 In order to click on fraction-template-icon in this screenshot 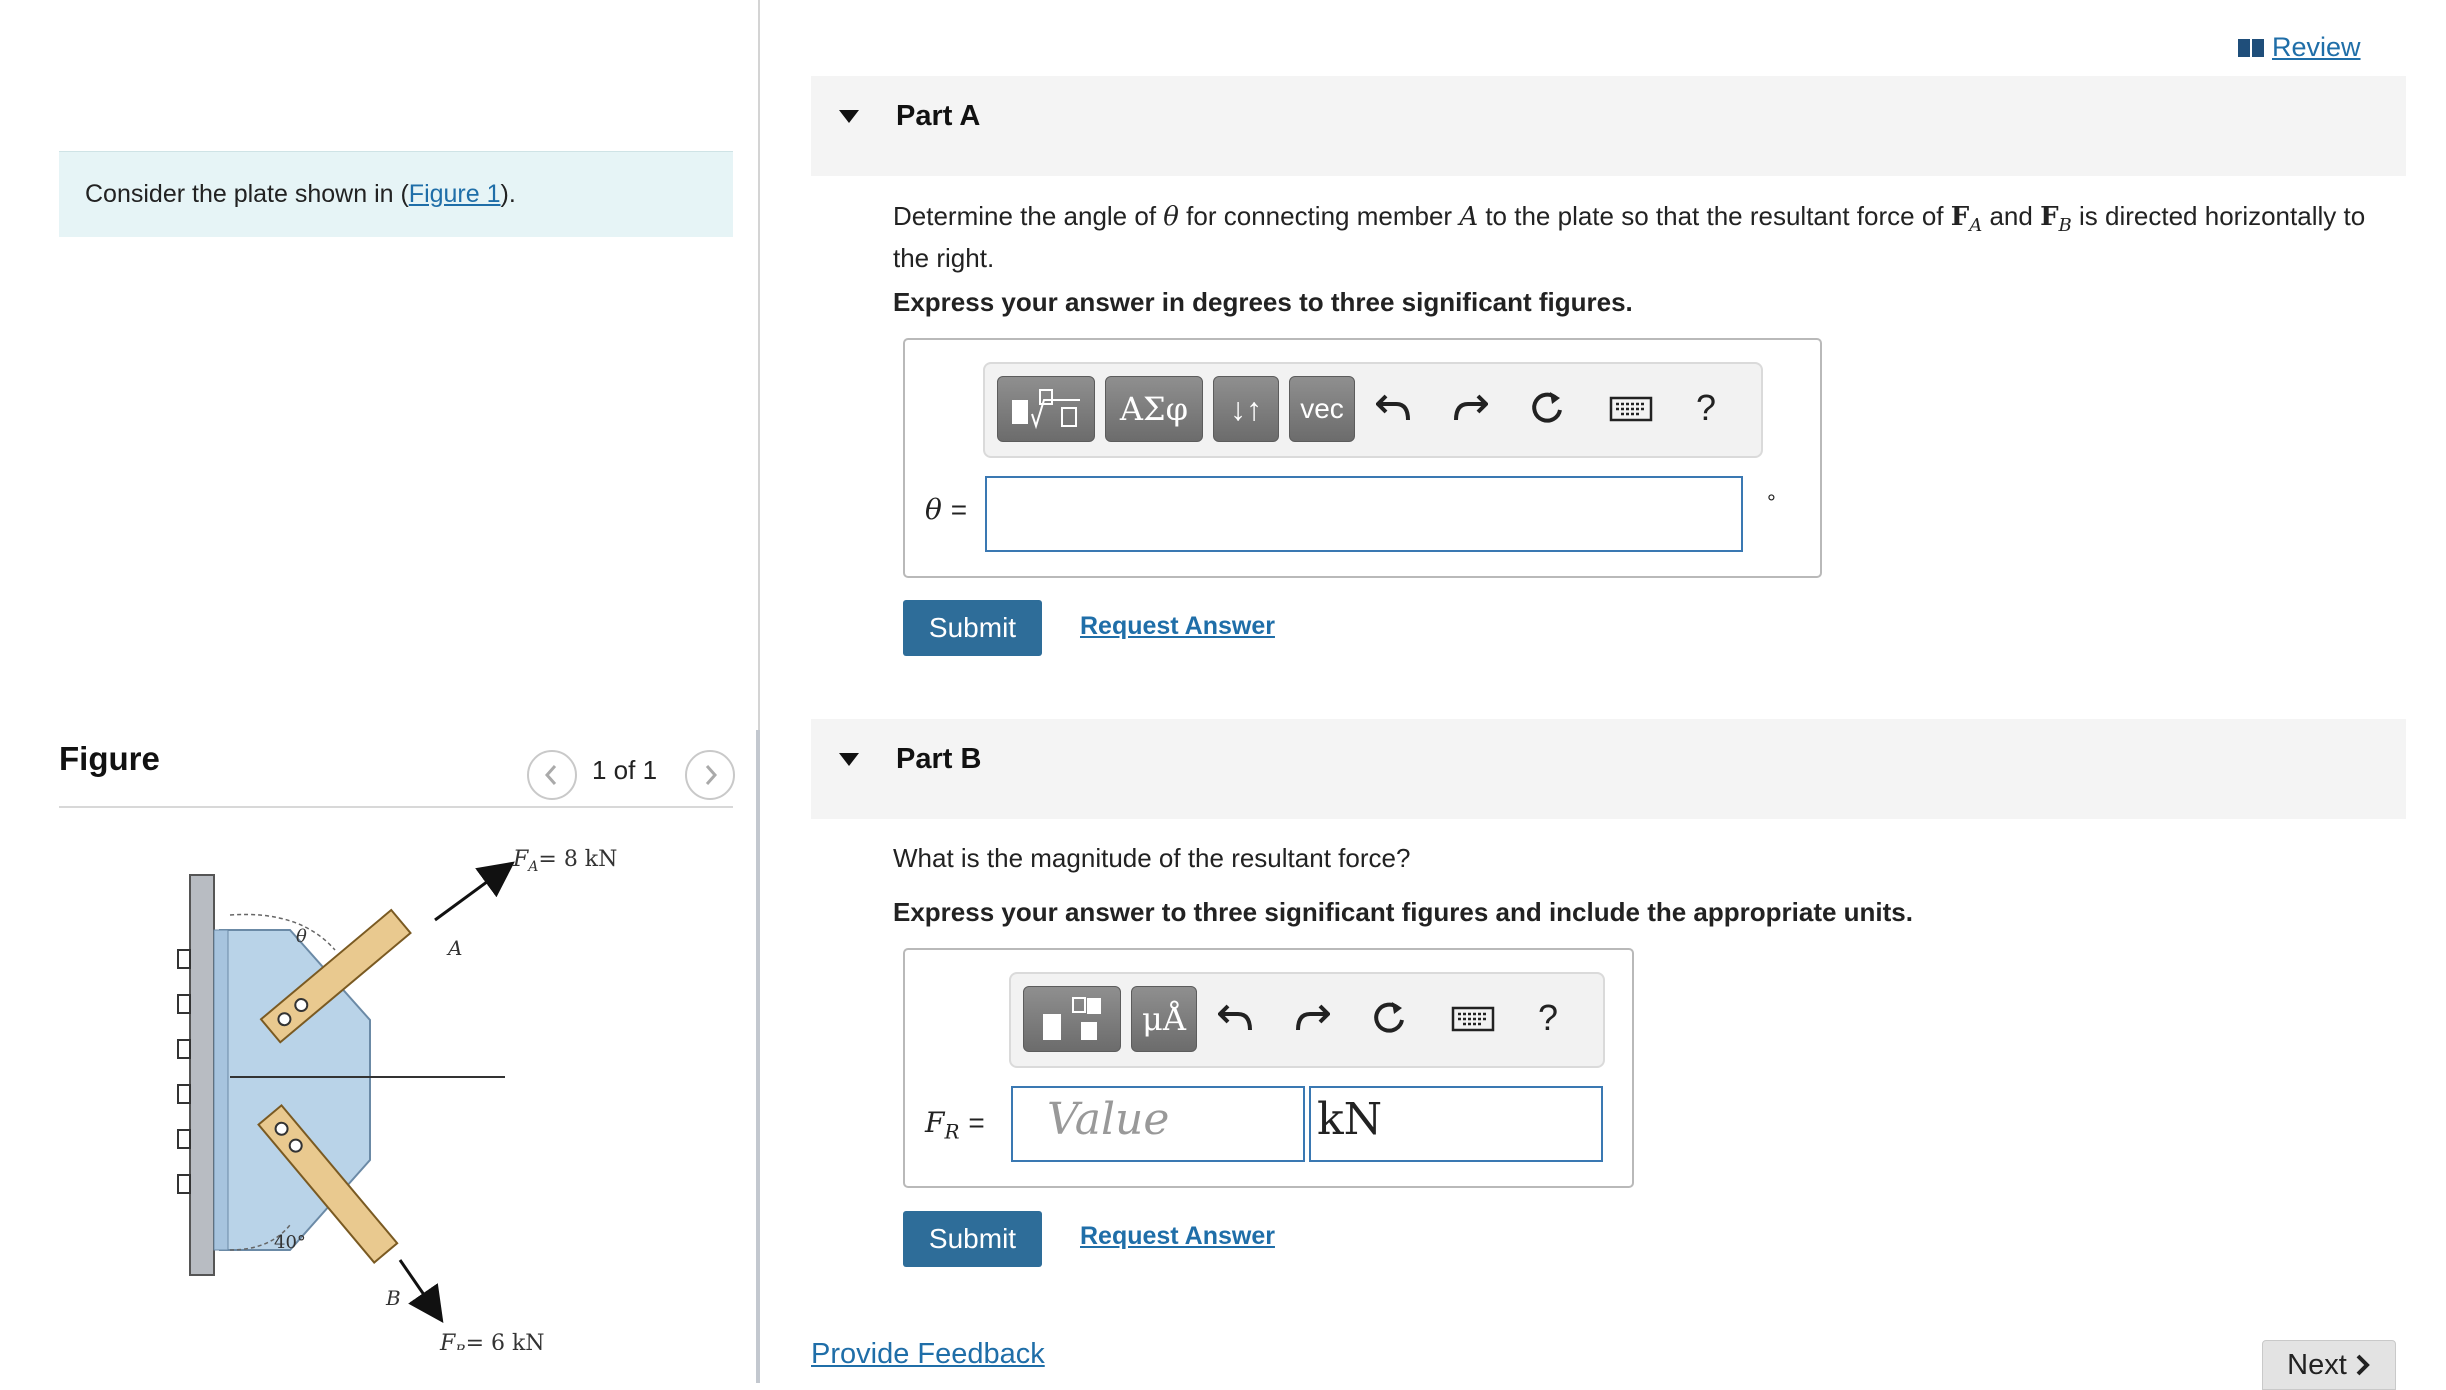, I will do `click(1072, 1018)`.